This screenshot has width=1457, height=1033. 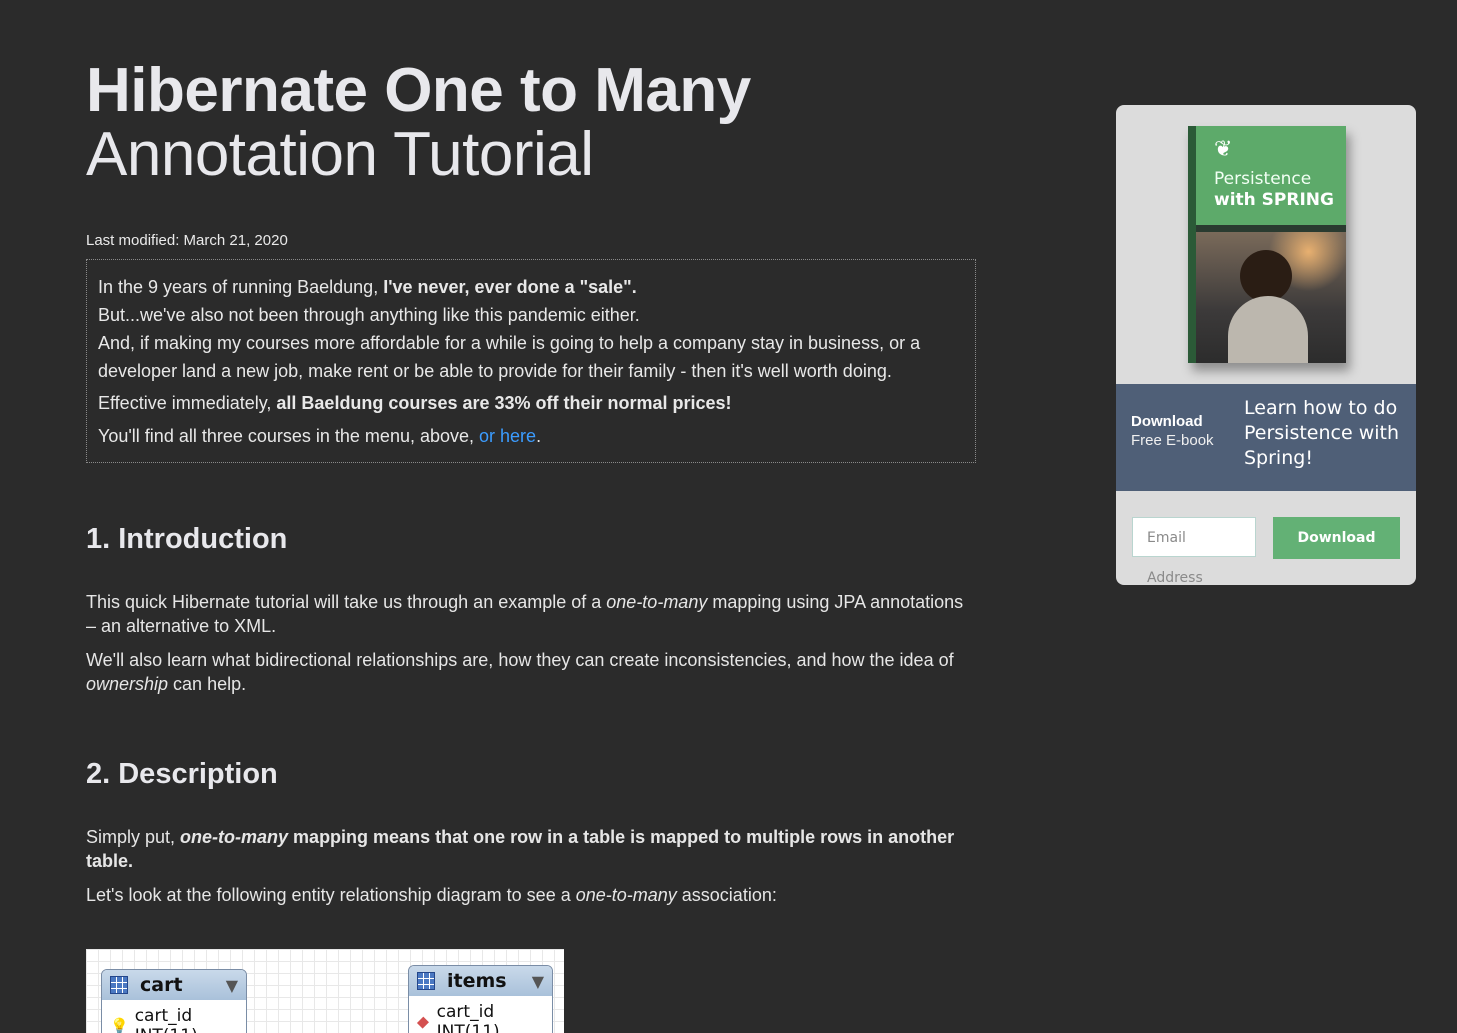 I want to click on book-stripe, so click(x=1271, y=228).